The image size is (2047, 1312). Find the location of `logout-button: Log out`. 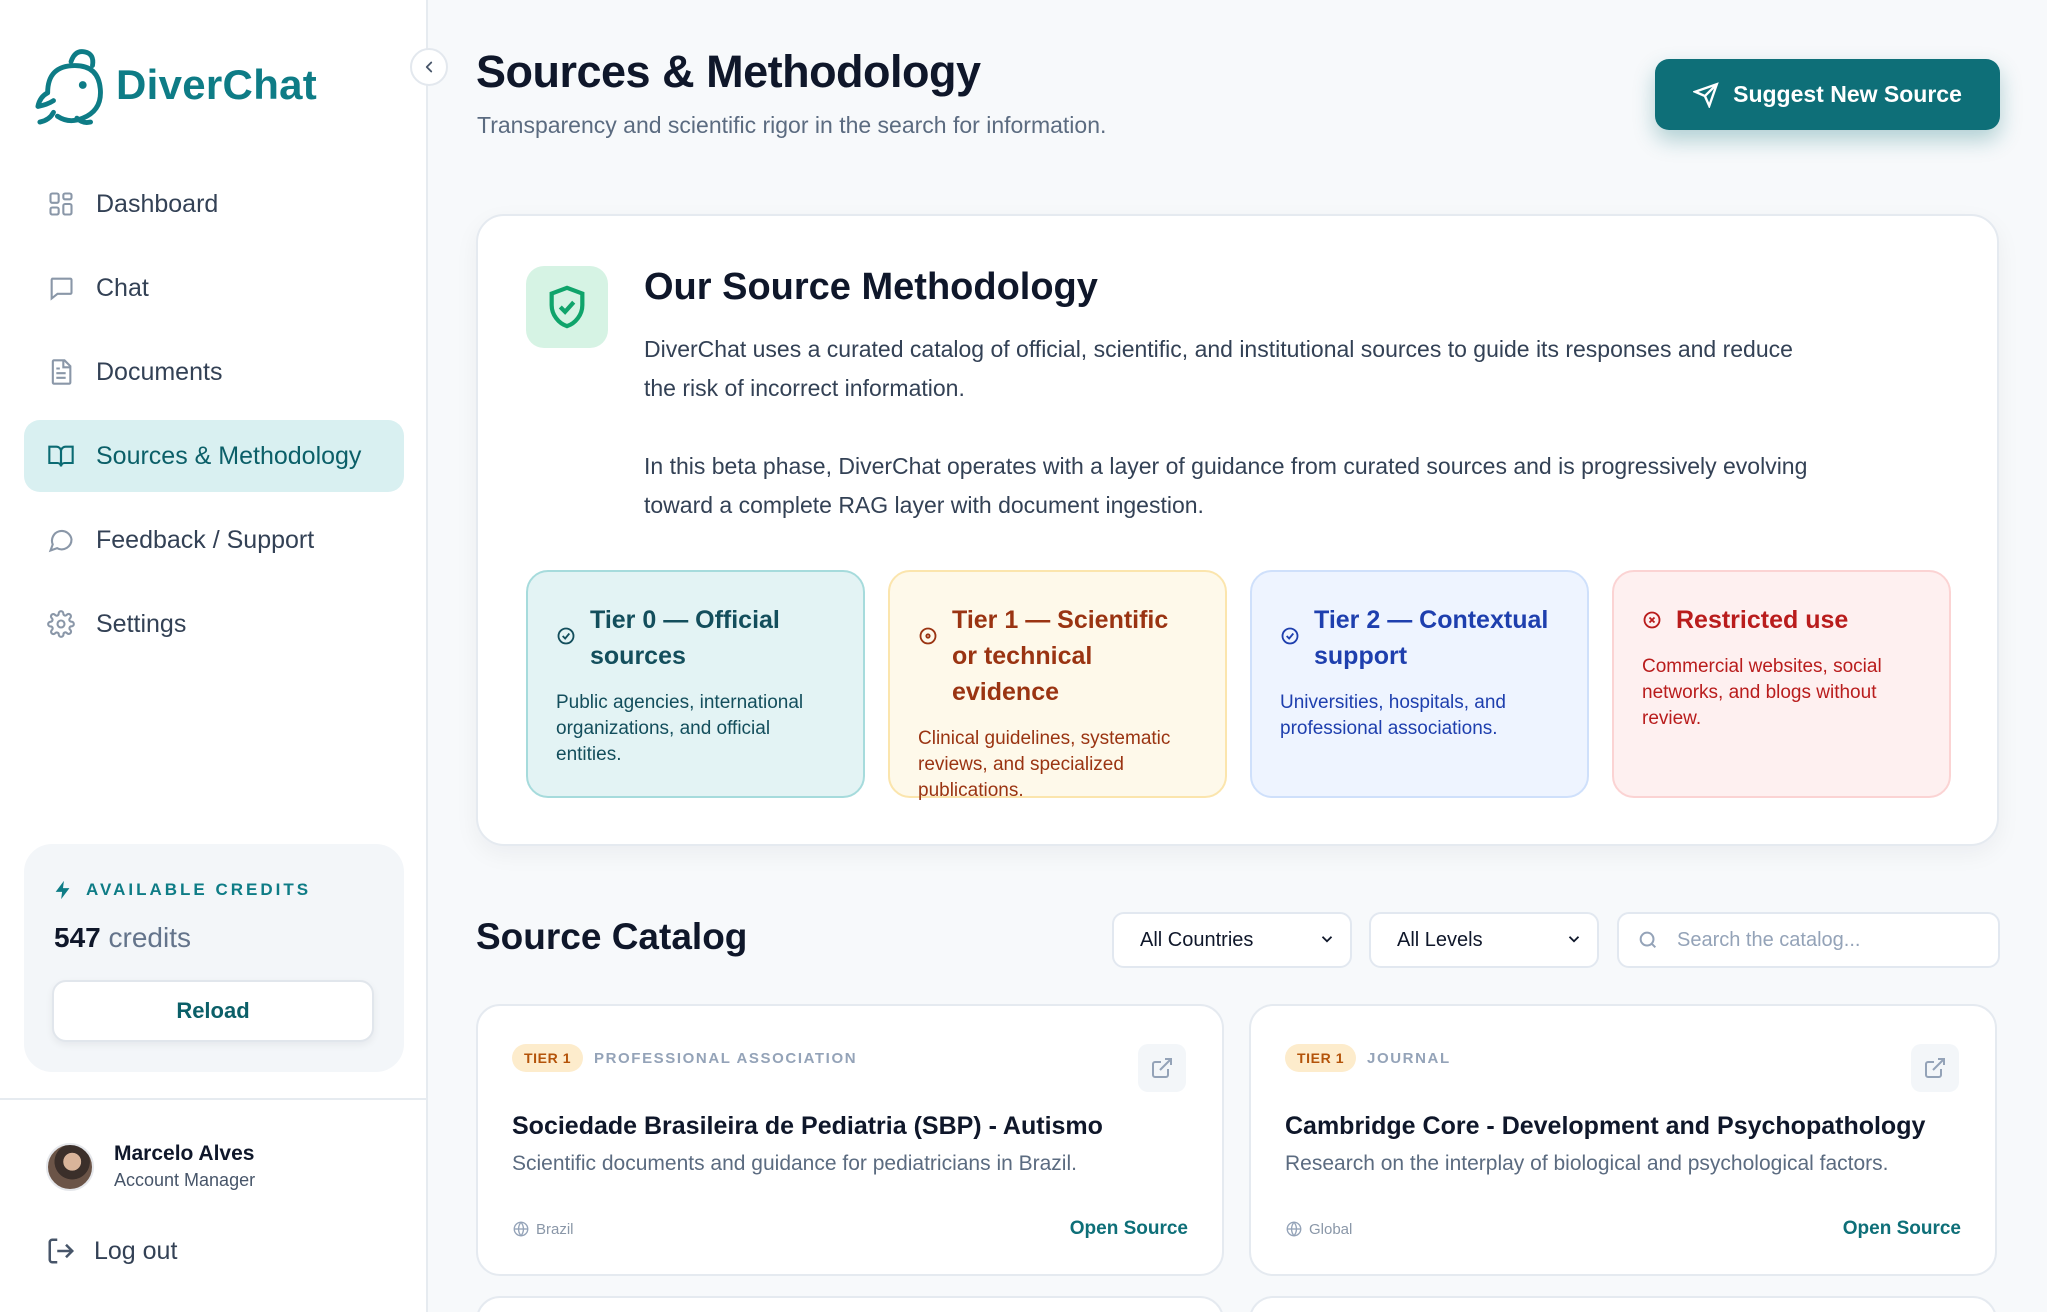

logout-button: Log out is located at coordinates (111, 1251).